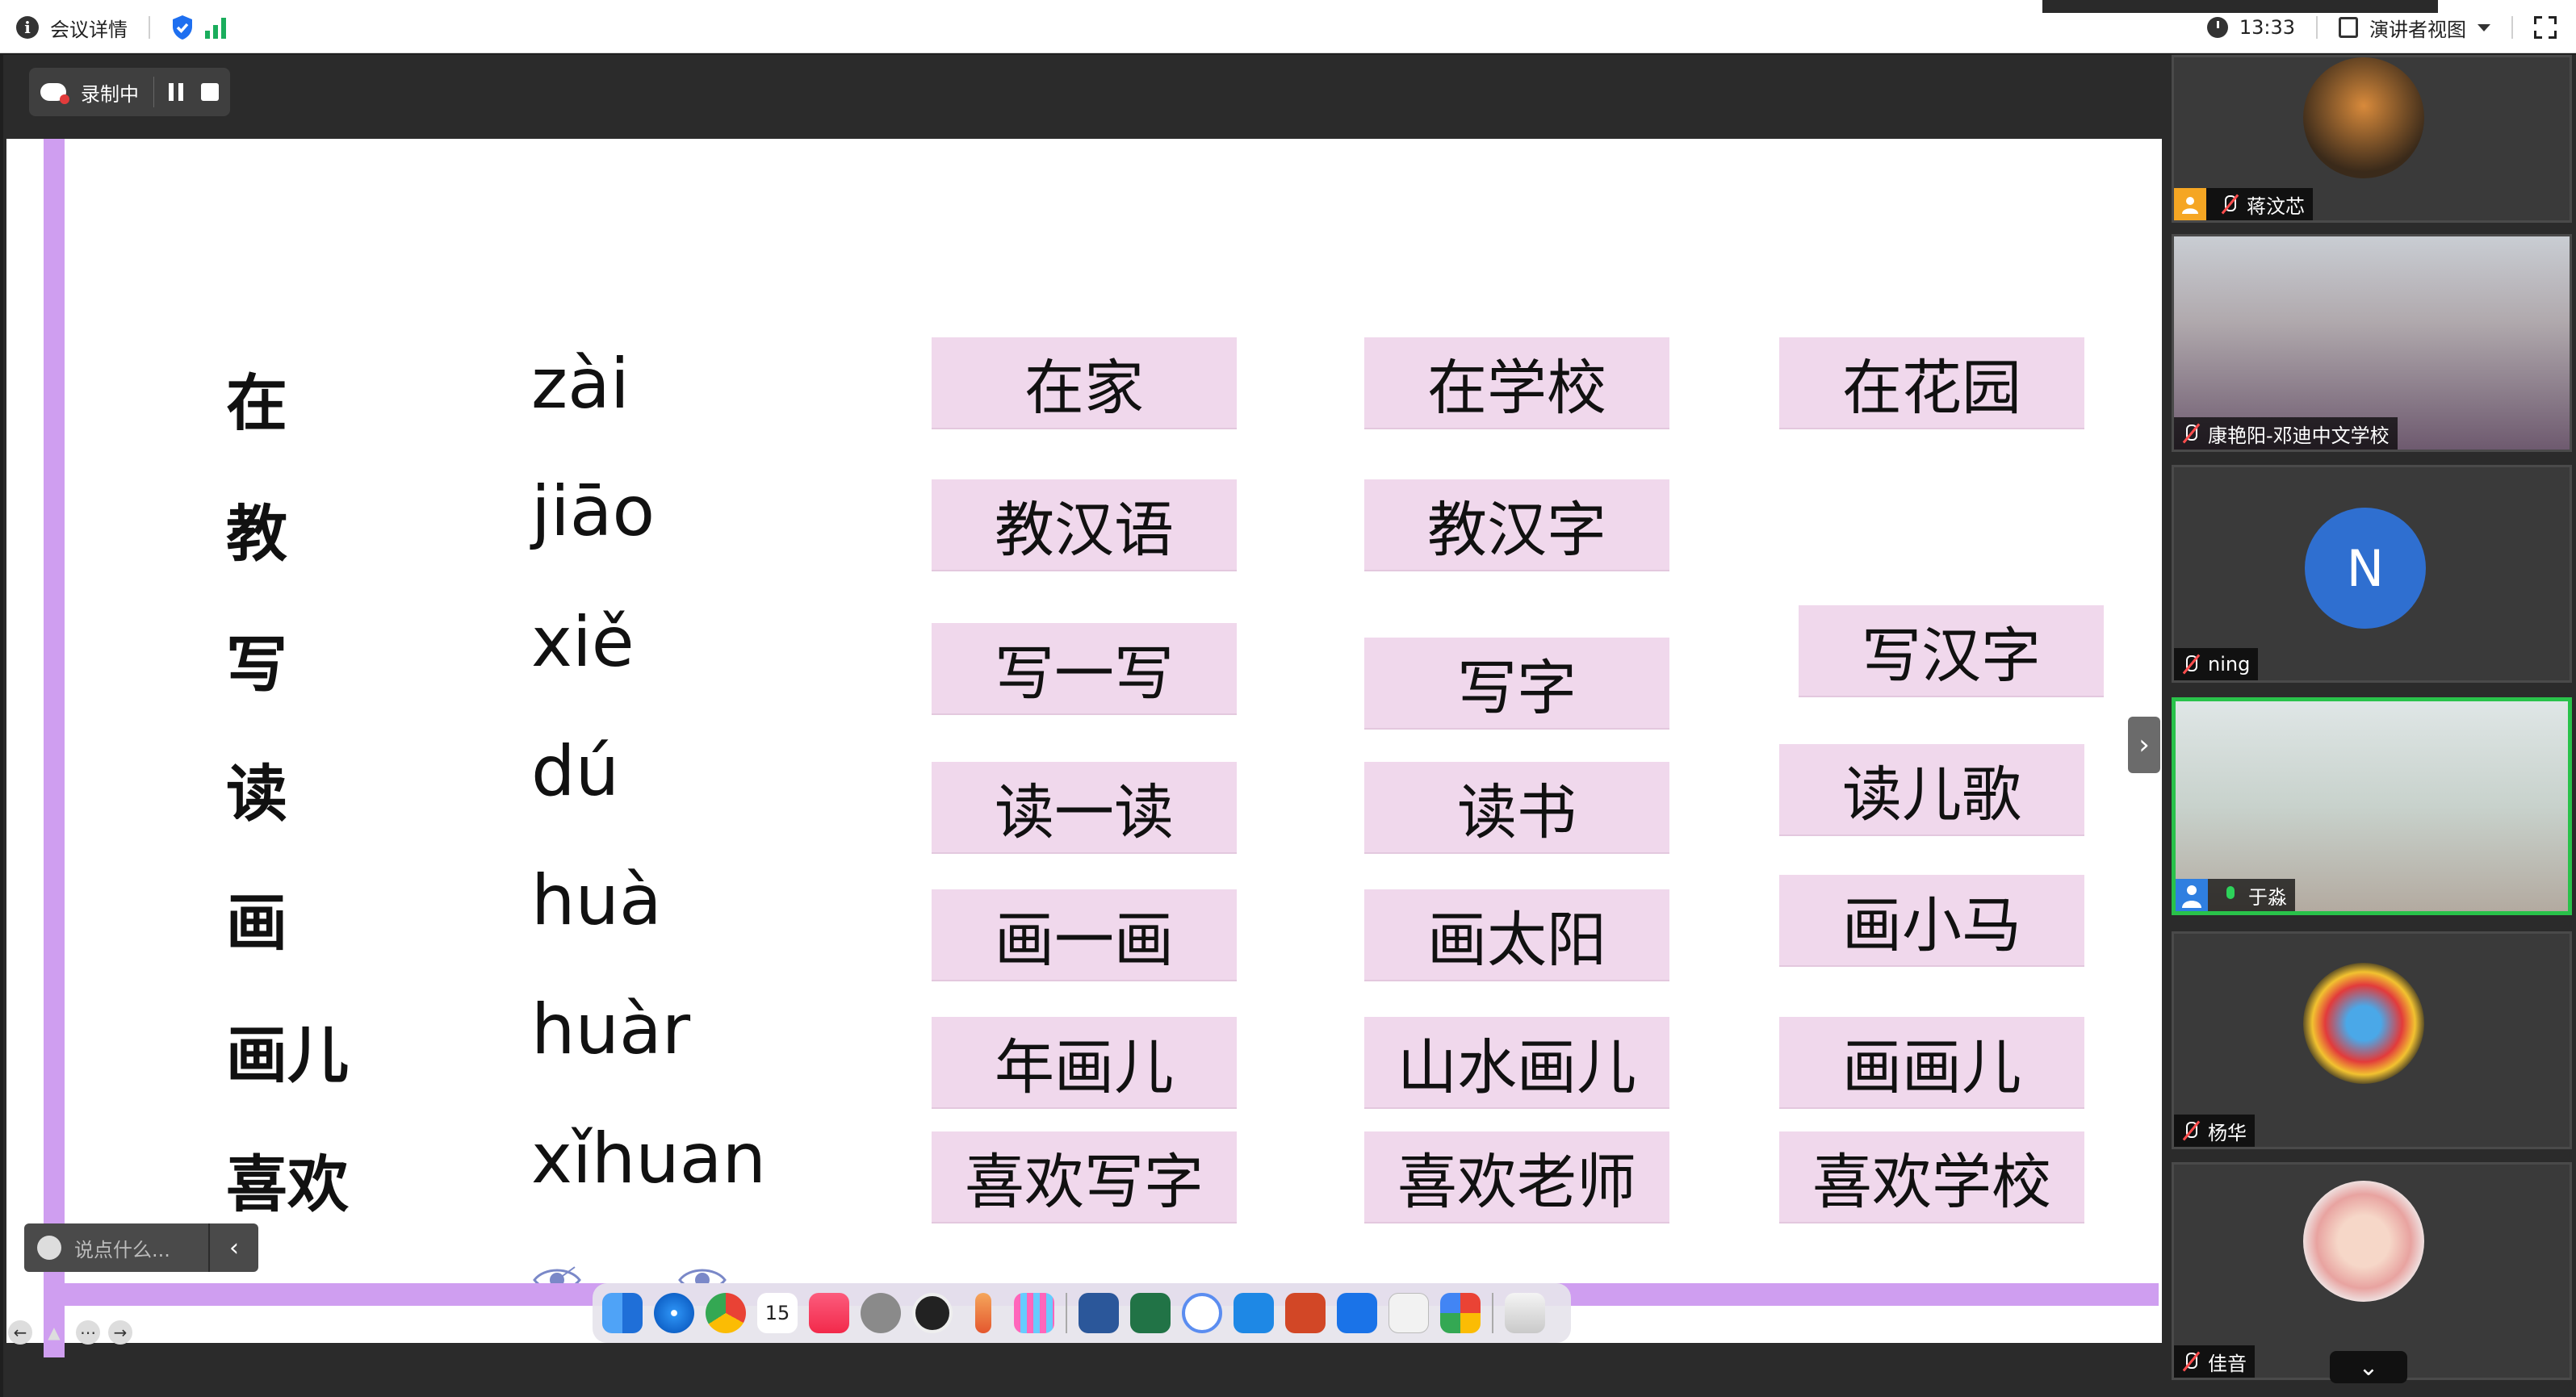  Describe the element at coordinates (2229, 664) in the screenshot. I see `participant-name: ning` at that location.